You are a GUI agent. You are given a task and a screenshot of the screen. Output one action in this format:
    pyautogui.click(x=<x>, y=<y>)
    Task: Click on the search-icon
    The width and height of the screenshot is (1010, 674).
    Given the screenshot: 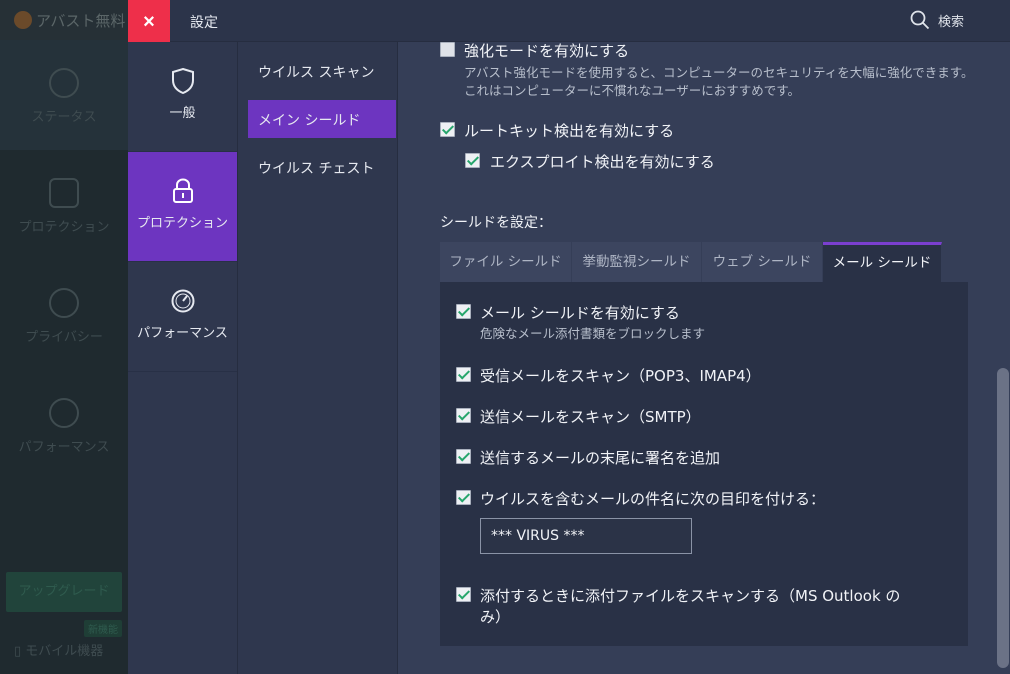 What is the action you would take?
    pyautogui.click(x=920, y=20)
    